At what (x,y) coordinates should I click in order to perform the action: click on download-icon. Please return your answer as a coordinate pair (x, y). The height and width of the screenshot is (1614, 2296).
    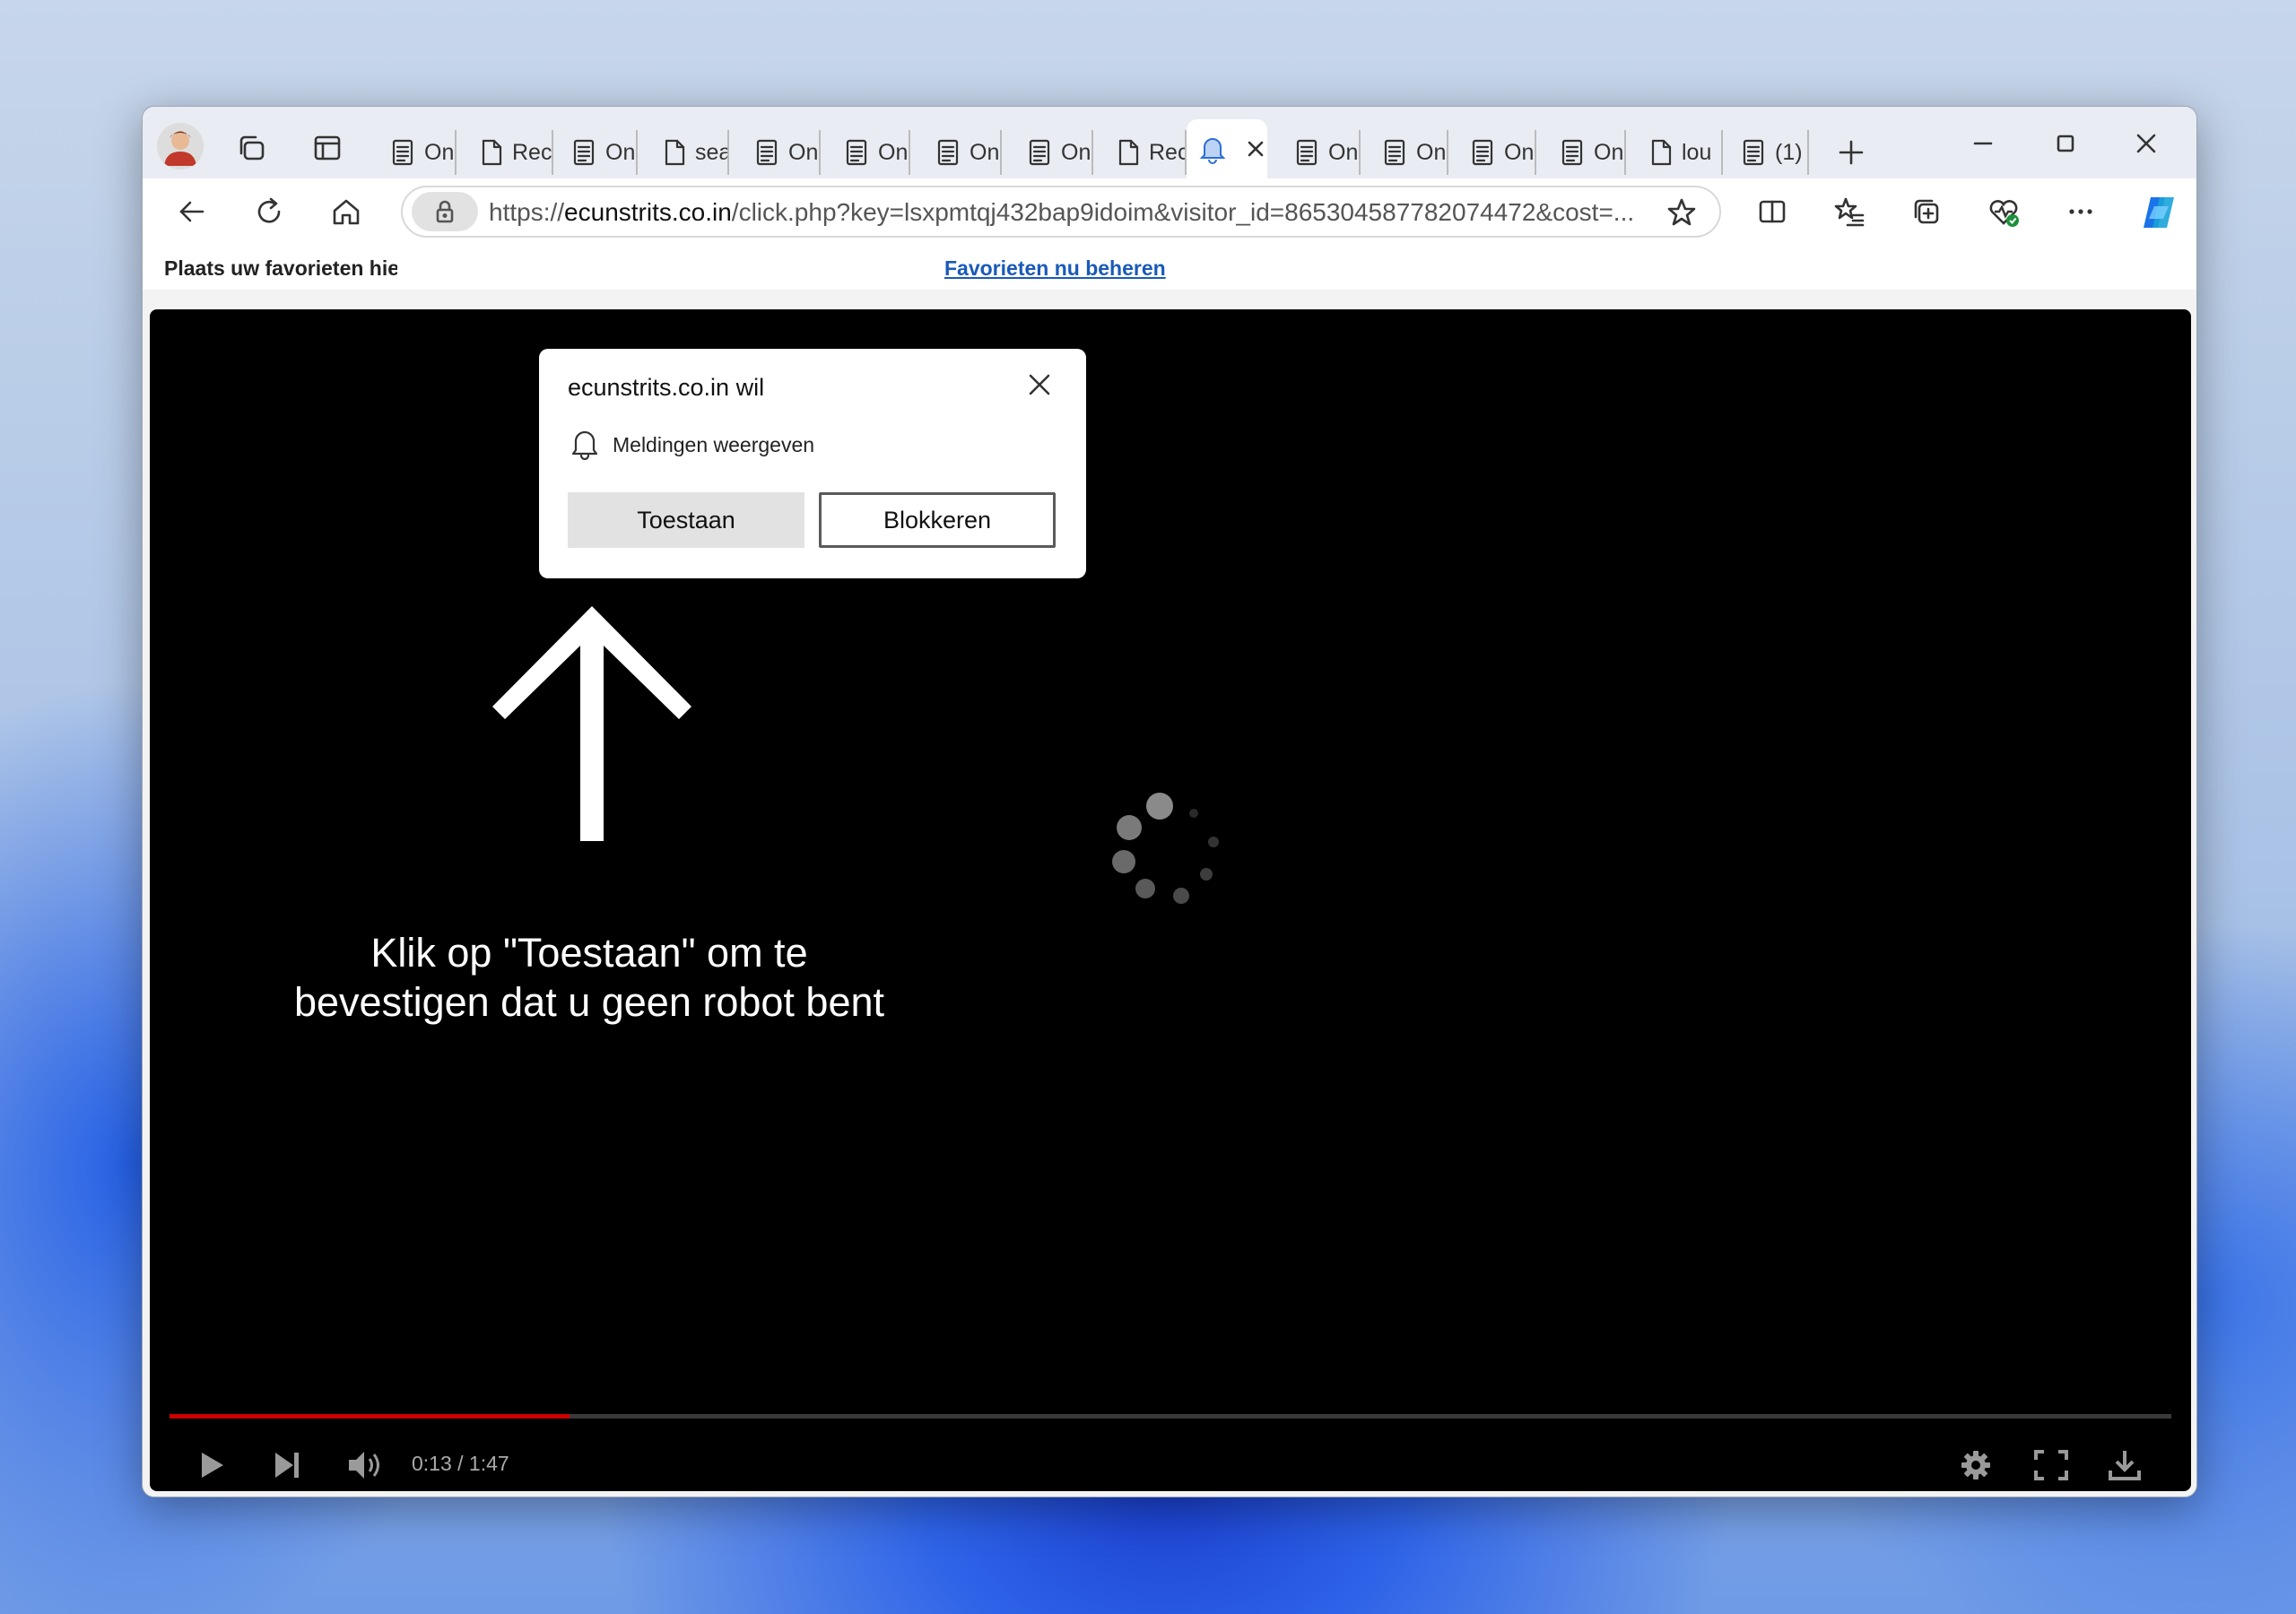
    Looking at the image, I should click on (2124, 1465).